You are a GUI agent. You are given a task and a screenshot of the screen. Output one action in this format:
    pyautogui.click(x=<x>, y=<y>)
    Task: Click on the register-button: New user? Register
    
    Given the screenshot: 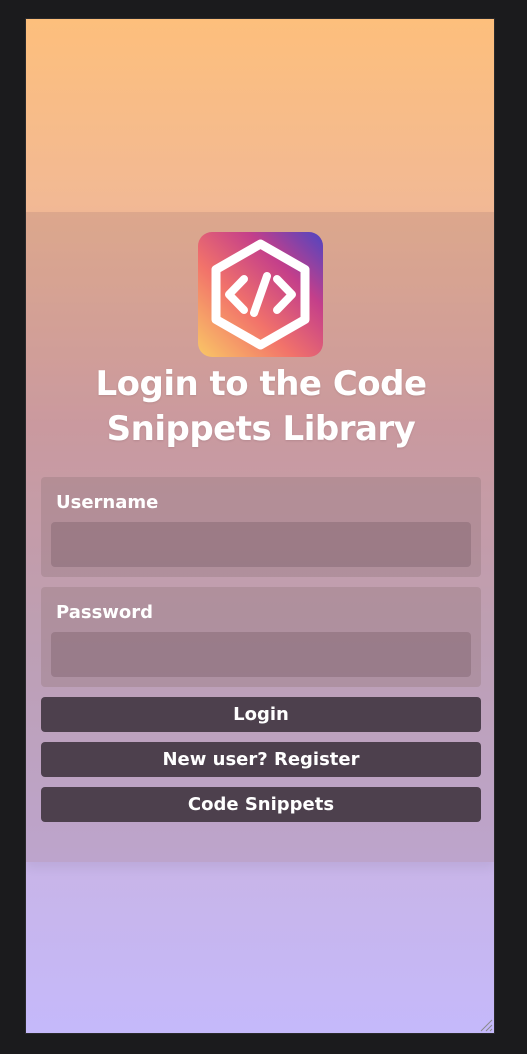 What is the action you would take?
    pyautogui.click(x=261, y=759)
    